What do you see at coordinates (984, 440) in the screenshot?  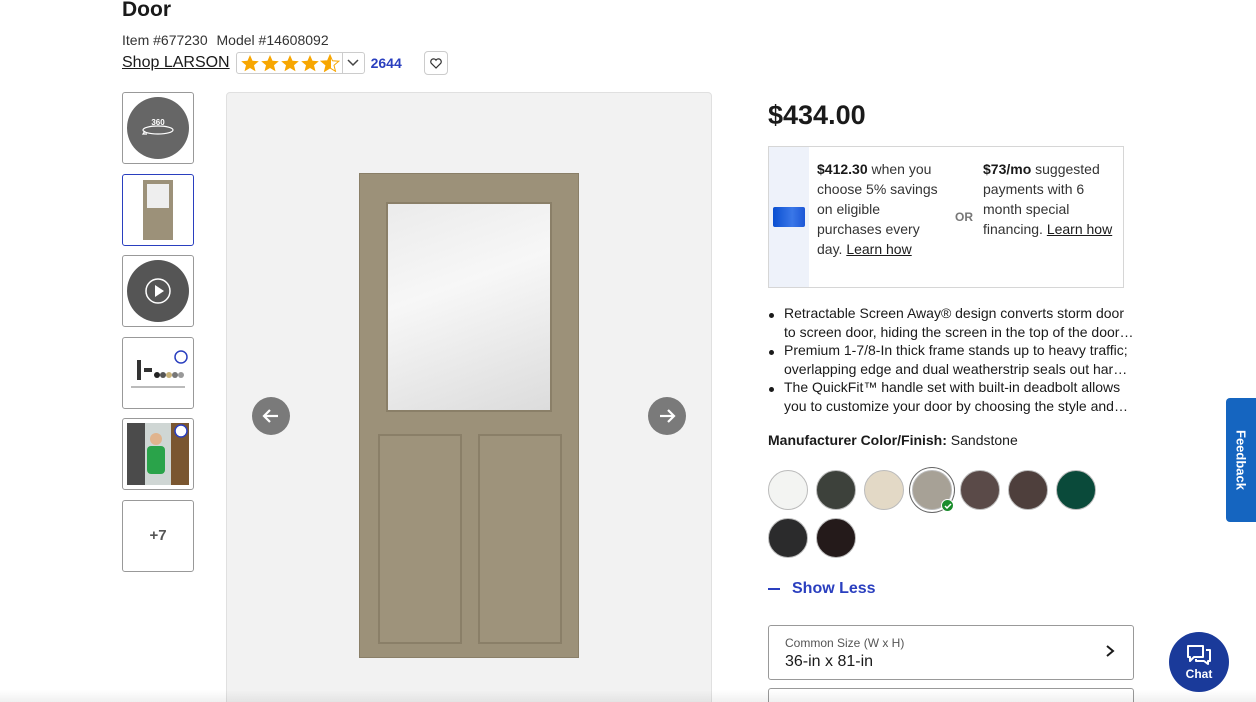 I see `color-finish-value: Sandstone` at bounding box center [984, 440].